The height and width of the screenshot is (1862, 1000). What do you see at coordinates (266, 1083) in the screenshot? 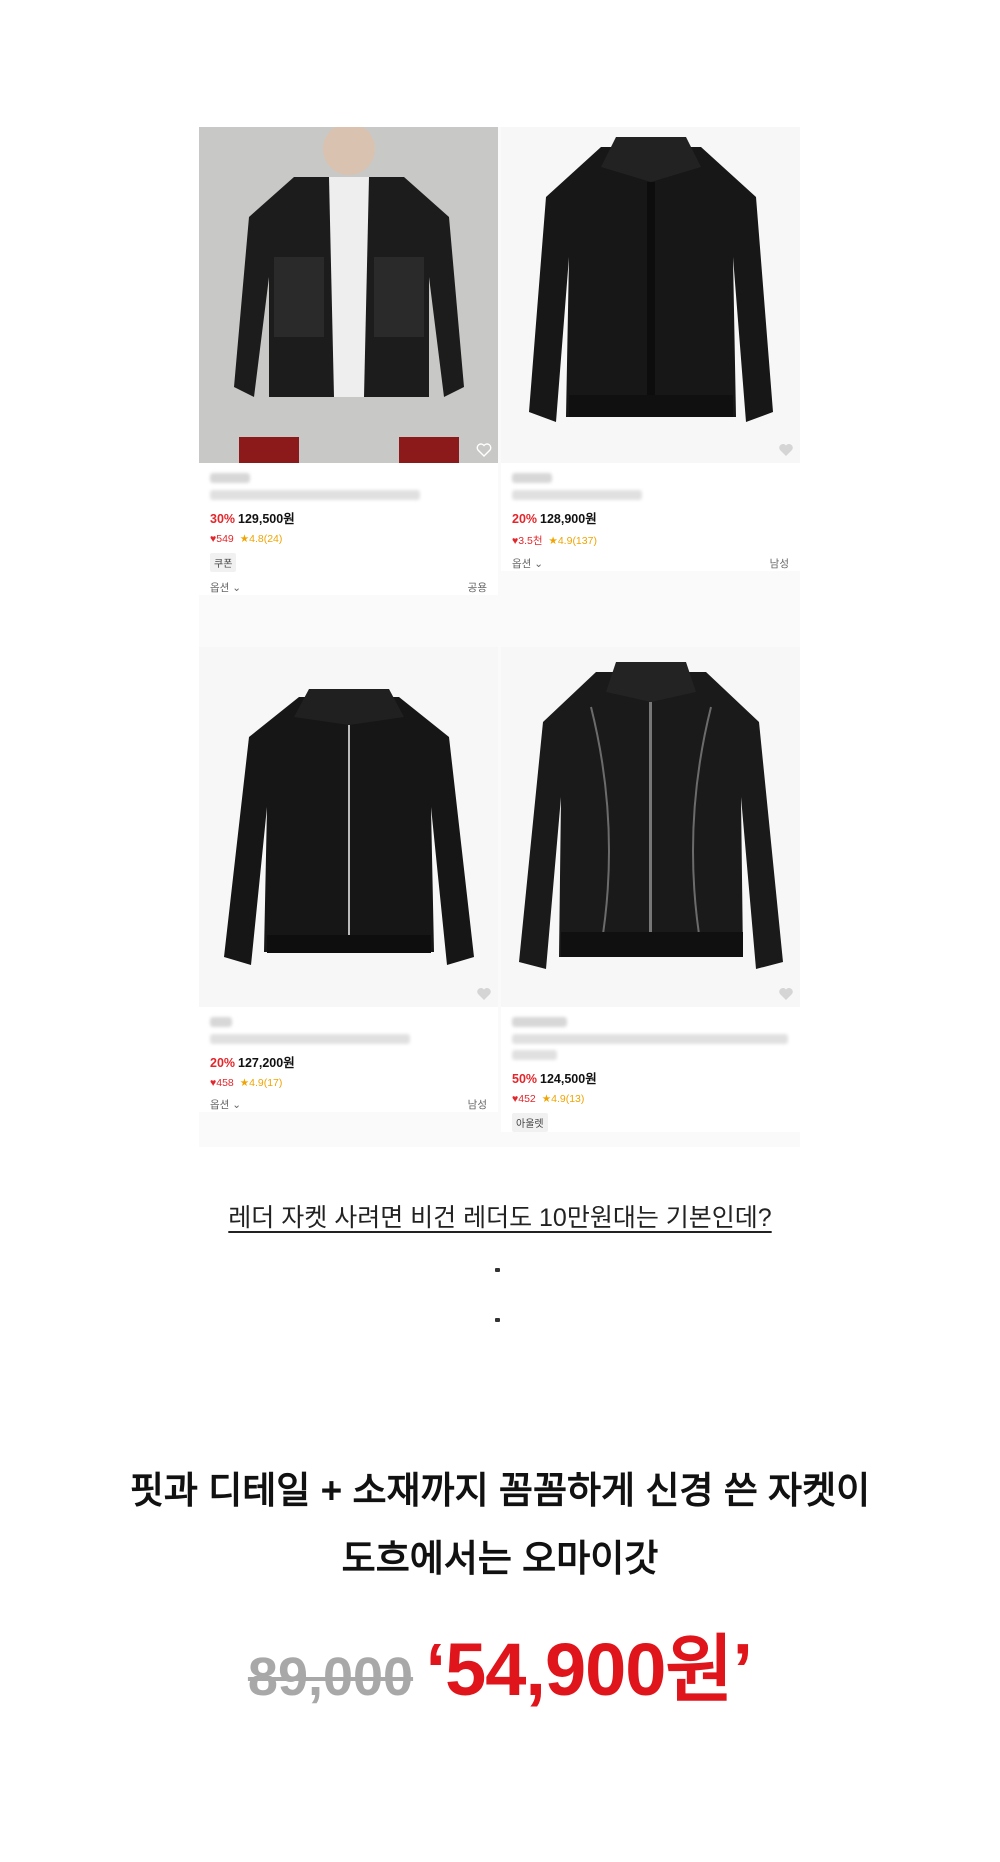
I see `rating: 4.9(17)` at bounding box center [266, 1083].